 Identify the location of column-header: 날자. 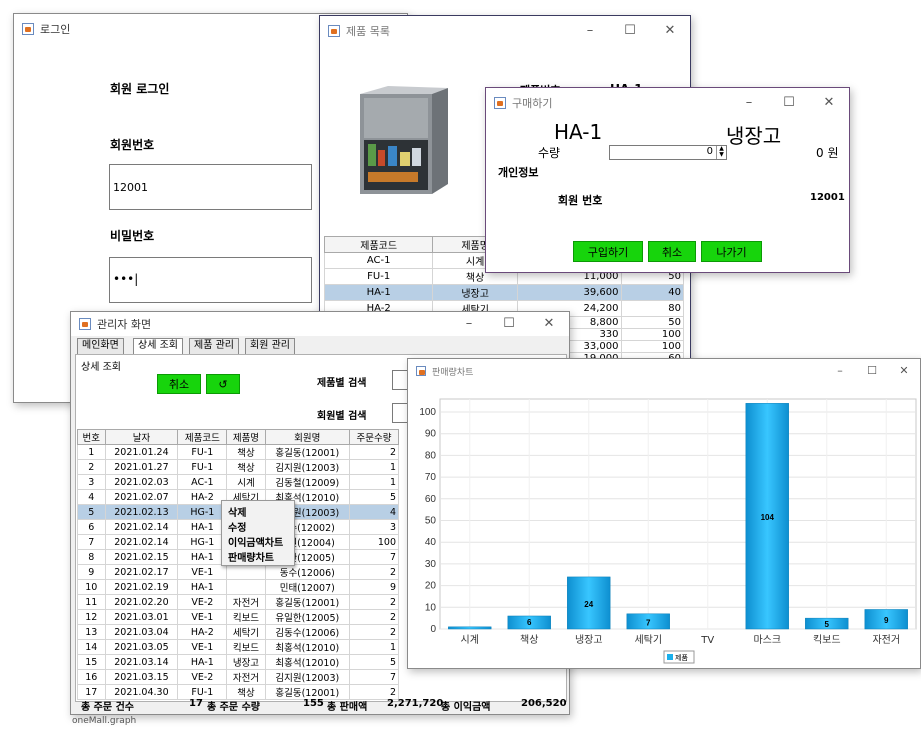
(141, 437).